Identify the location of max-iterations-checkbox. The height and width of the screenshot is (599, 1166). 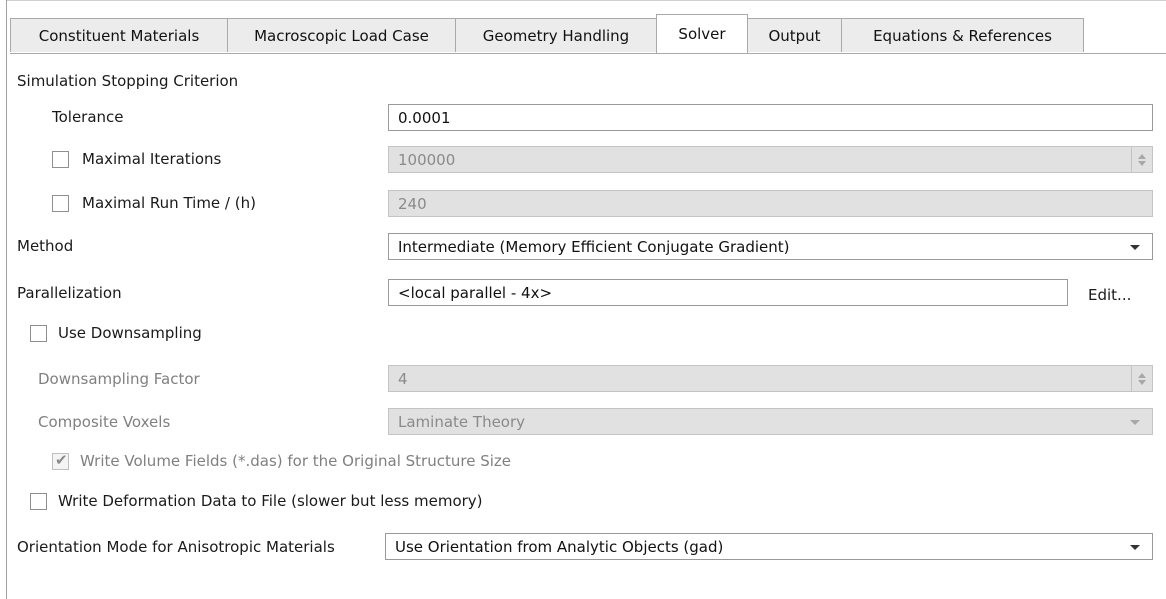
(60, 159).